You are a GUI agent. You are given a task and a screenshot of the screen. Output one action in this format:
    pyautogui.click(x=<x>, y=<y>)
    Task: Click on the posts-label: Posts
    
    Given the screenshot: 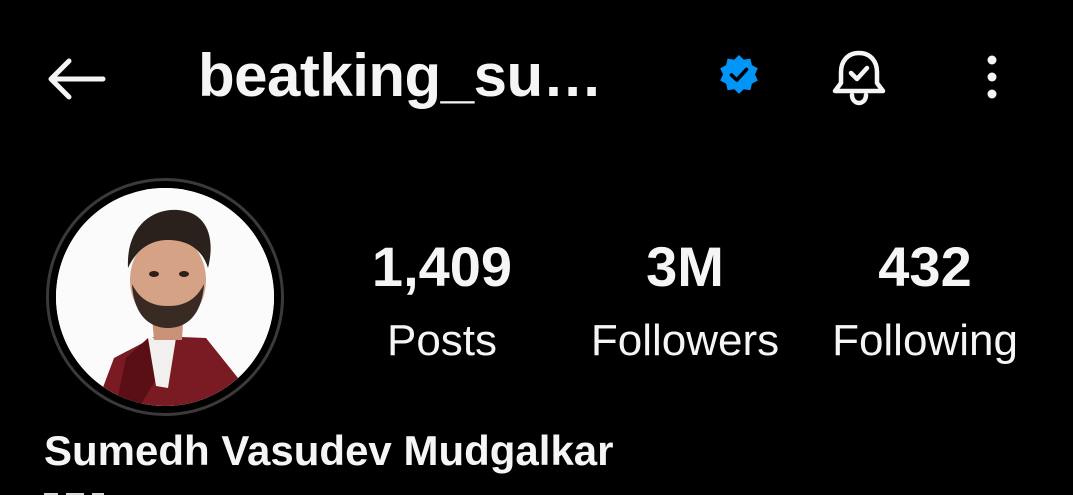 What is the action you would take?
    pyautogui.click(x=442, y=340)
    